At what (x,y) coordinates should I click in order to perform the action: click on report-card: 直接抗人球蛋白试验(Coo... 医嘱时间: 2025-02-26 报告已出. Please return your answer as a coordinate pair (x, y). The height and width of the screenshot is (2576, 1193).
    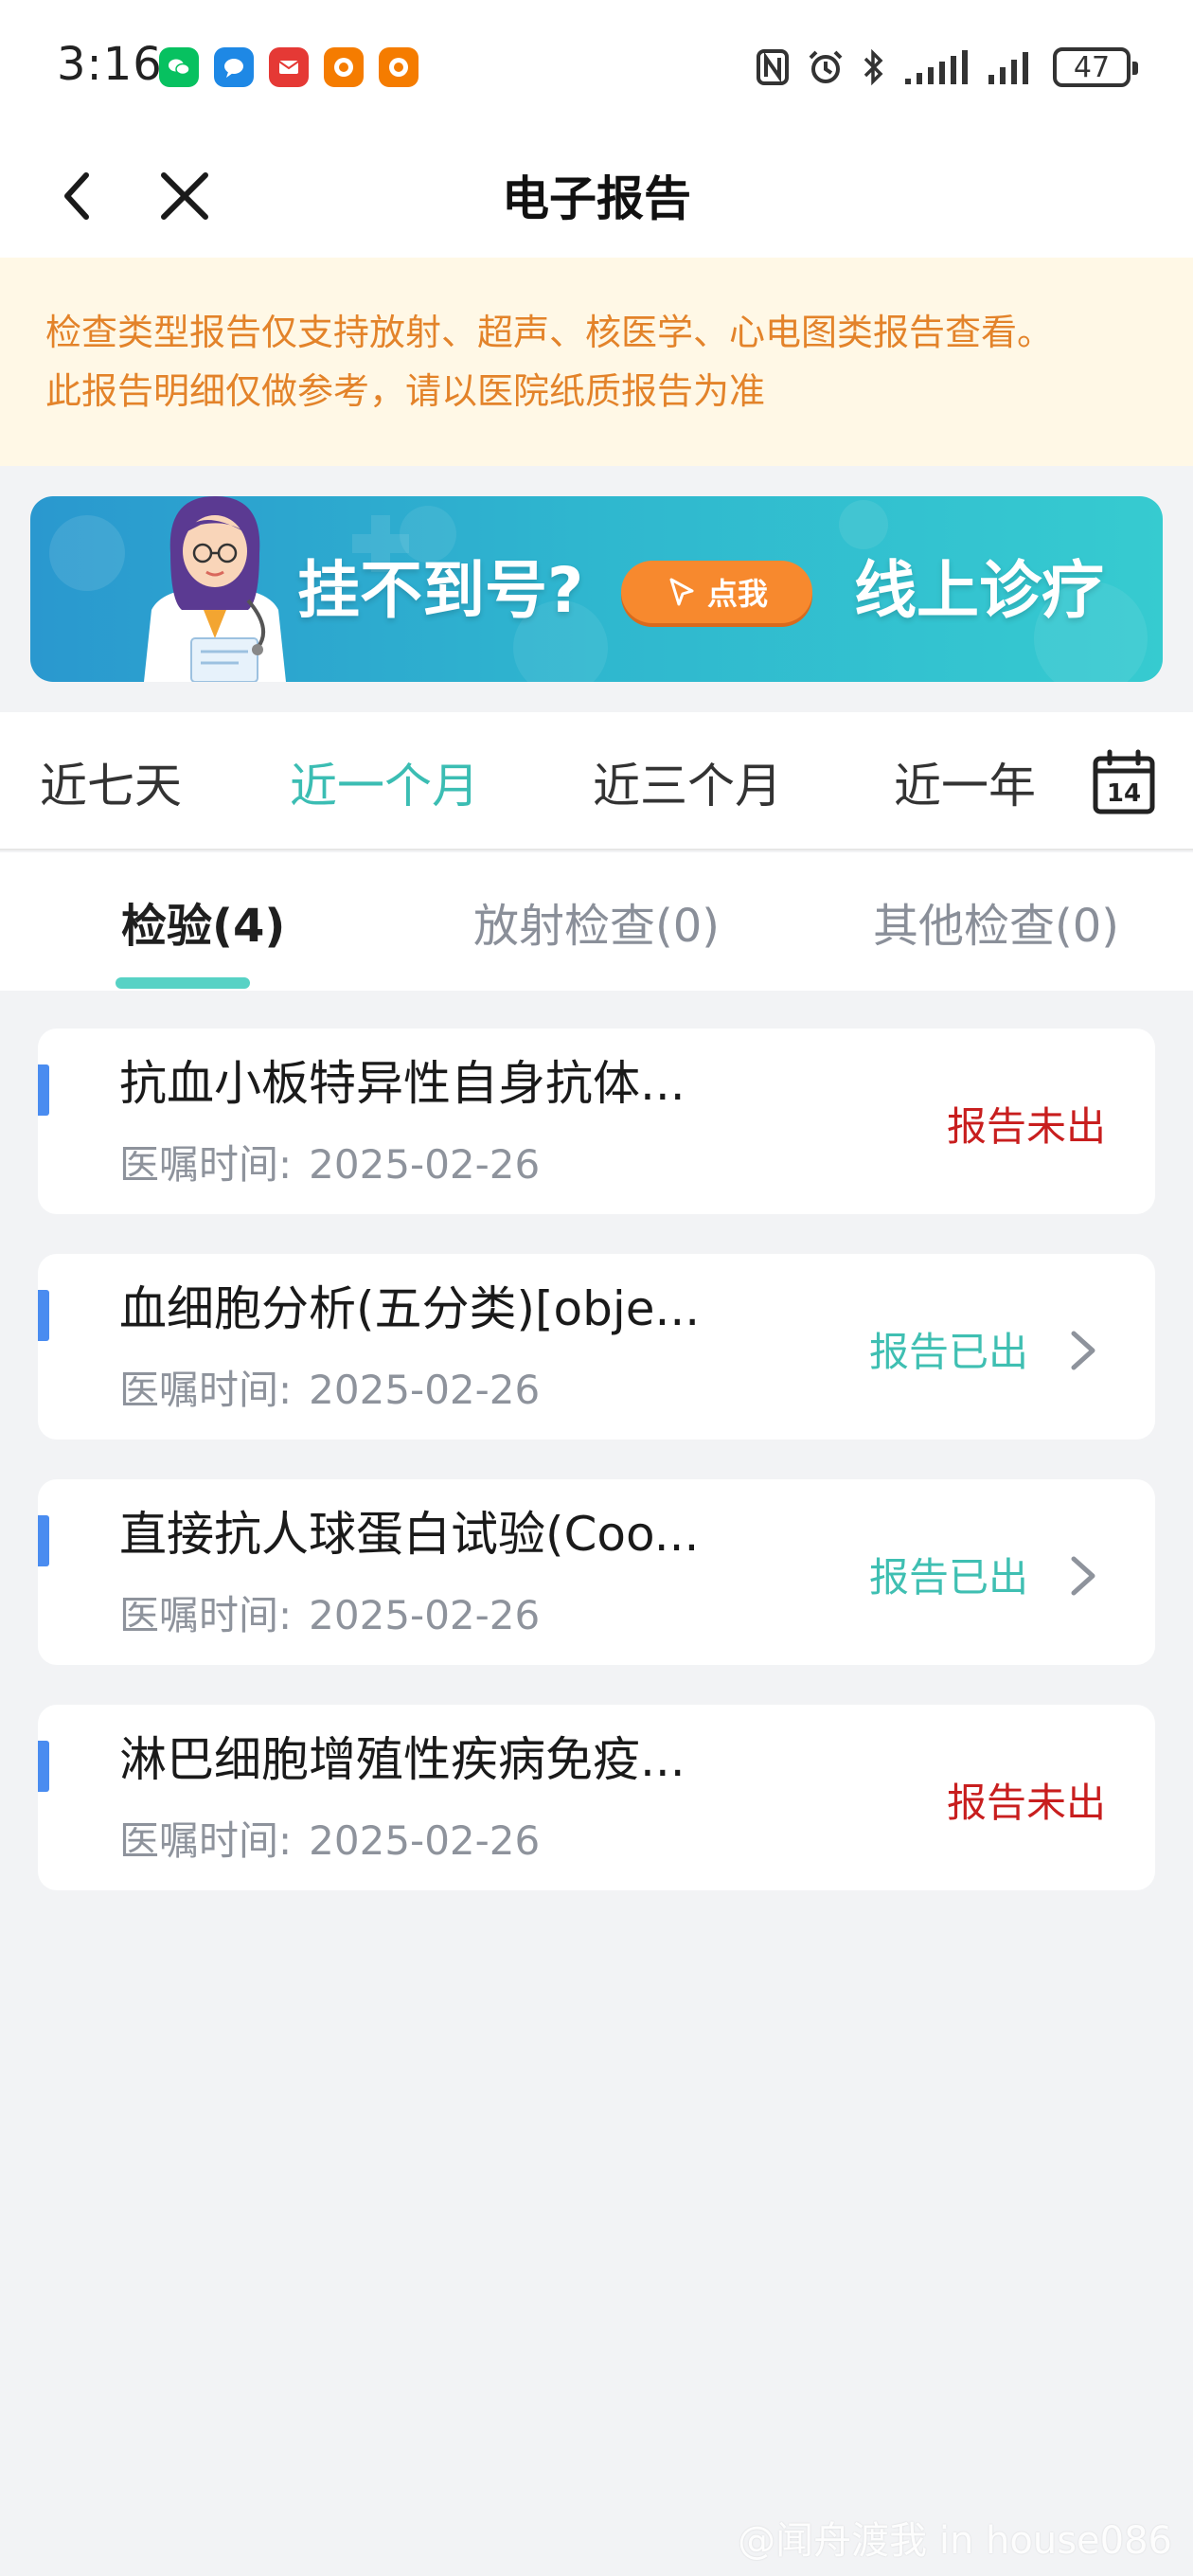
    Looking at the image, I should click on (596, 1572).